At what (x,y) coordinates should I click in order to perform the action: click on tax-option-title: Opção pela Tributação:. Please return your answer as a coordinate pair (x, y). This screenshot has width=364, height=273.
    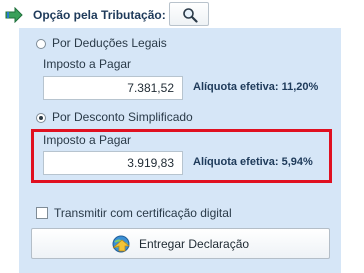
    Looking at the image, I should click on (99, 15).